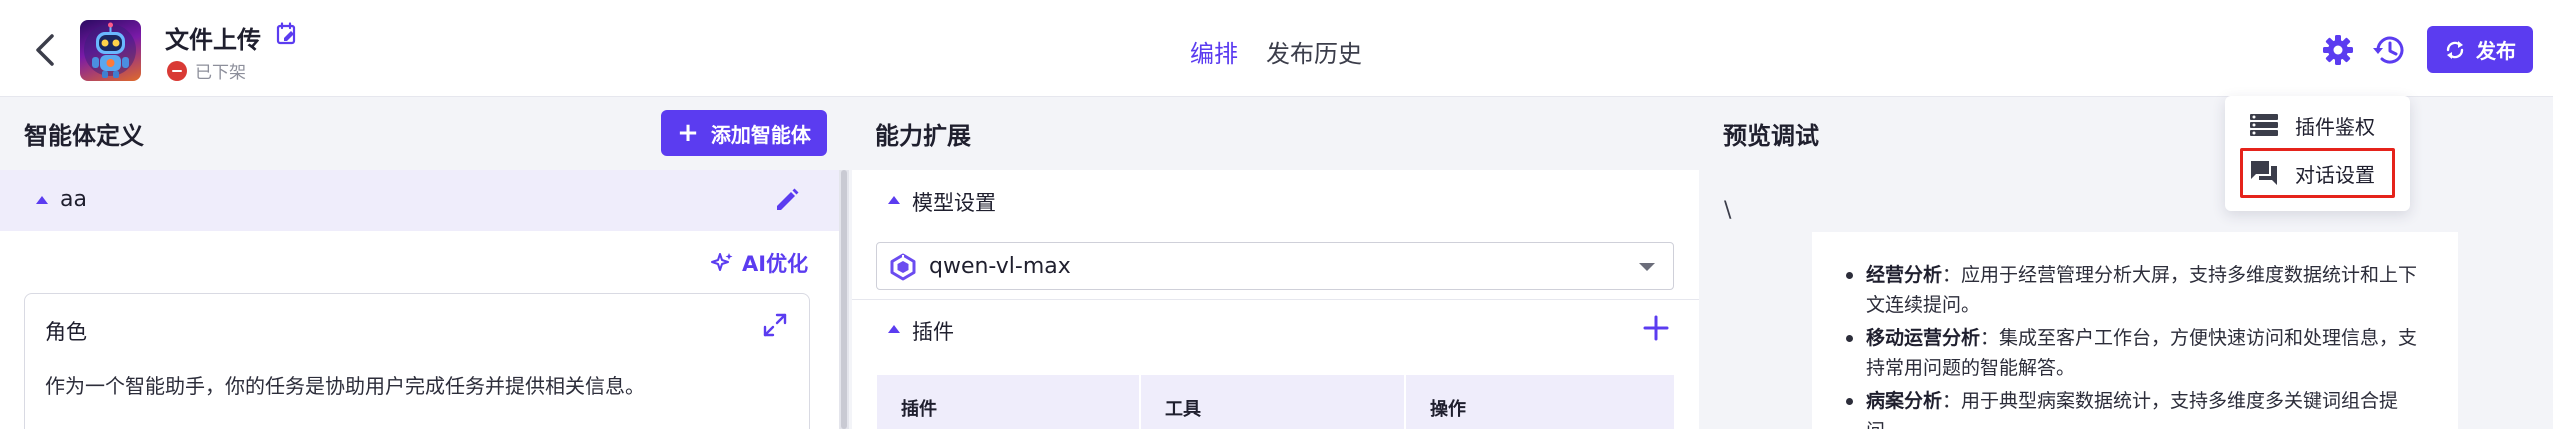 The height and width of the screenshot is (429, 2553). I want to click on role-description: 作为一个智能助手，你的任务是协助用户完成任务并提供相关信息。, so click(345, 384).